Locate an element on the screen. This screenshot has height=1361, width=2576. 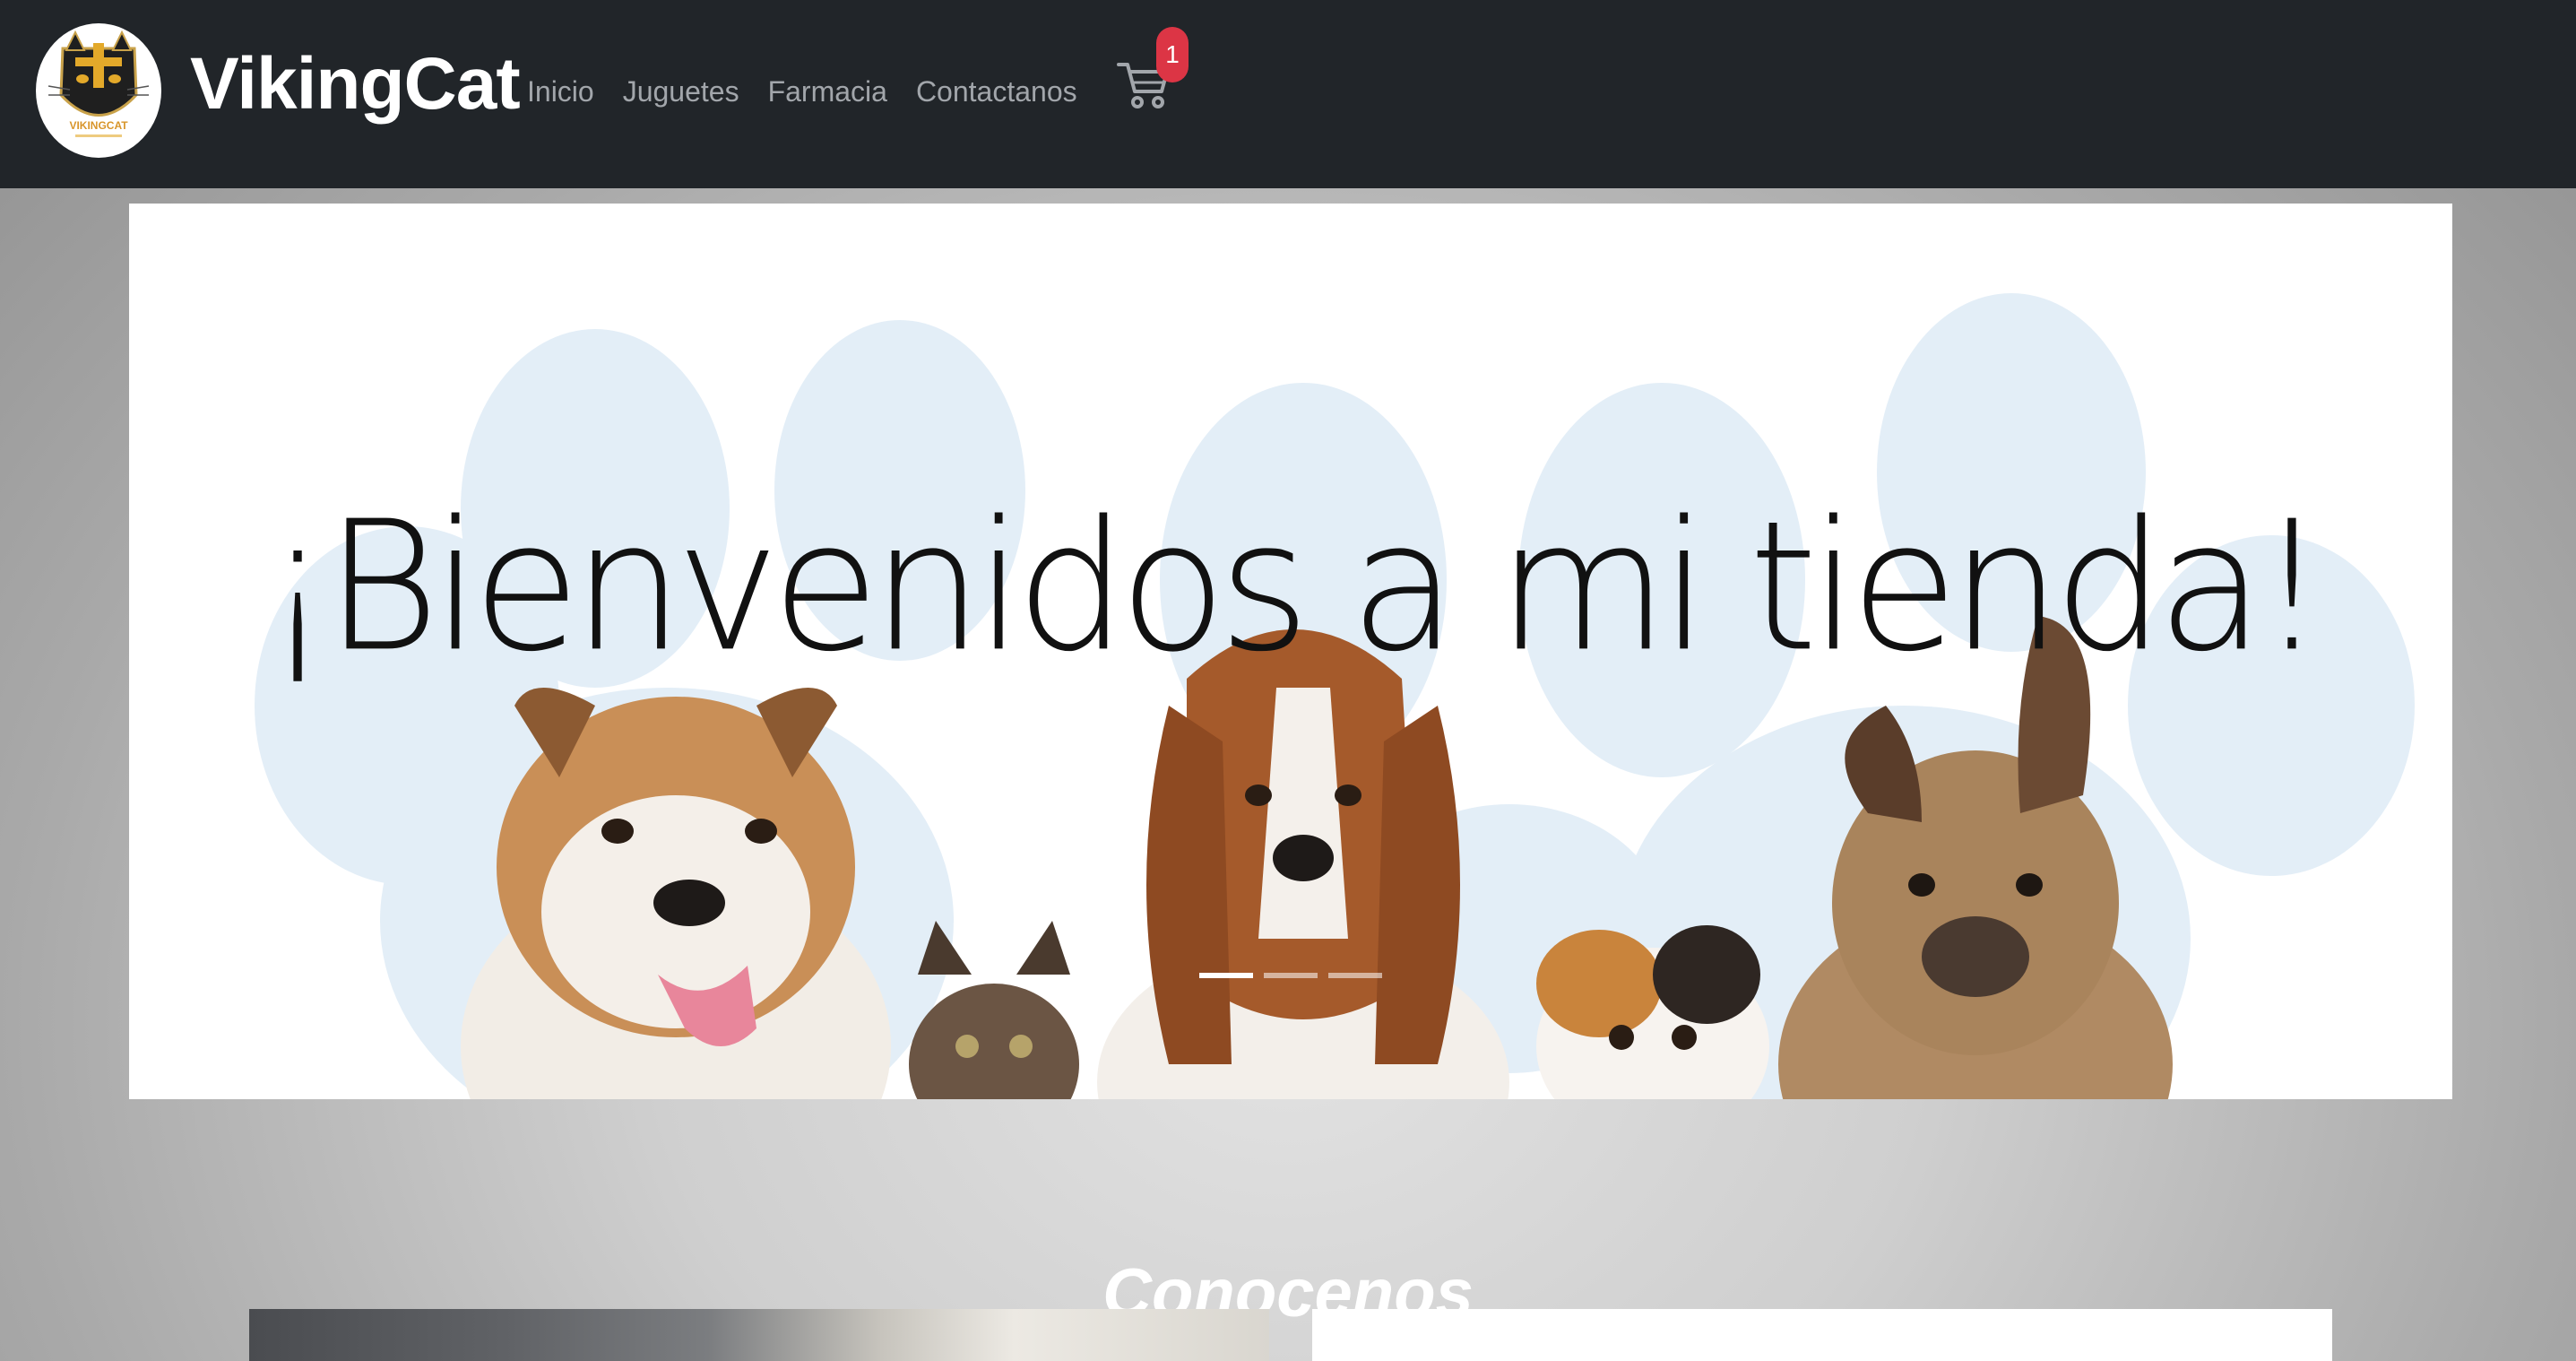
carousel-indicators is located at coordinates (1290, 975).